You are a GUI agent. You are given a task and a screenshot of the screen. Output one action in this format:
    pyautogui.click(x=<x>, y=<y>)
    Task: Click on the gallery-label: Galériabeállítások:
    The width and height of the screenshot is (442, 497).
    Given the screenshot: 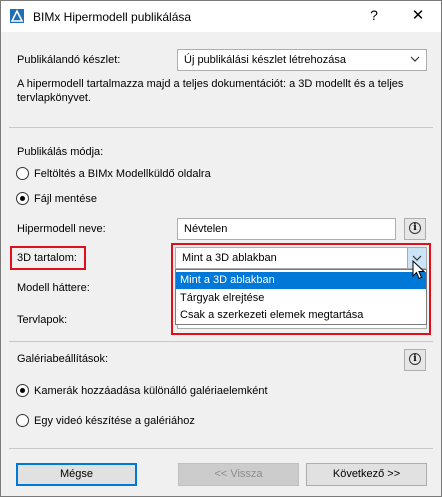 What is the action you would take?
    pyautogui.click(x=63, y=359)
    